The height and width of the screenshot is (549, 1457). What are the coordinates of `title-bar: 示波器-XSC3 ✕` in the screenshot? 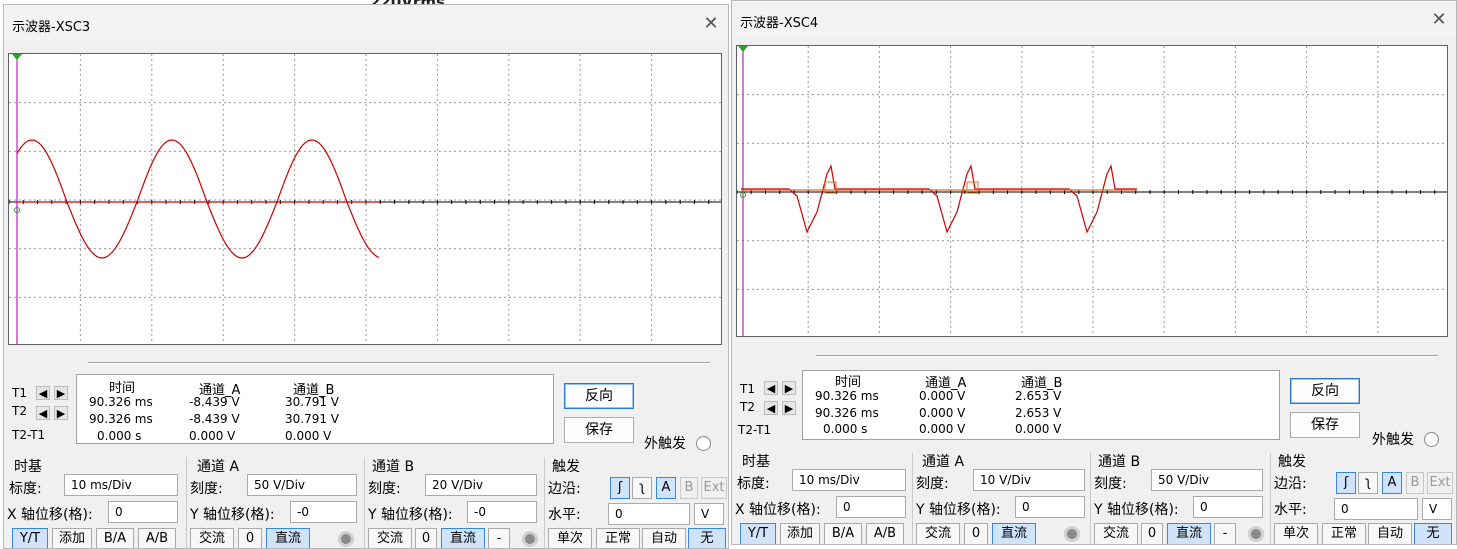 It's located at (366, 23).